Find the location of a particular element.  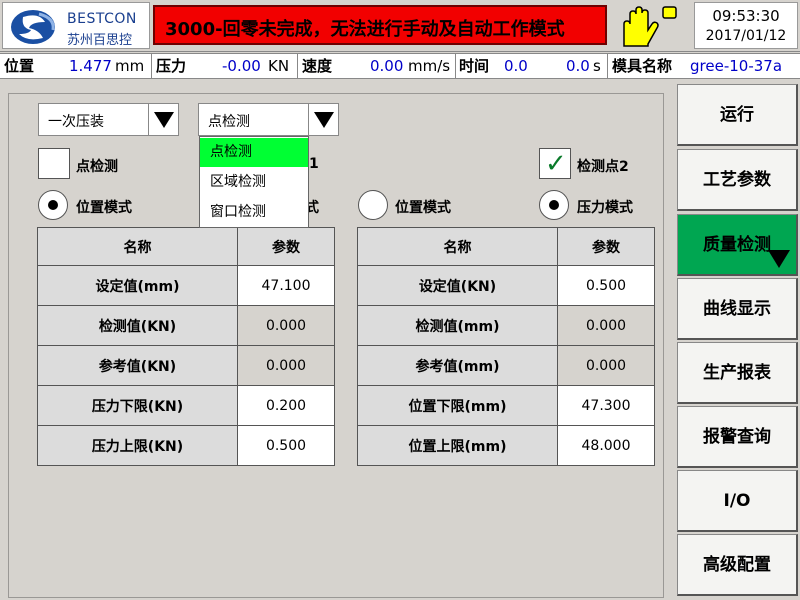

row-value-input: 47.300 is located at coordinates (606, 405).